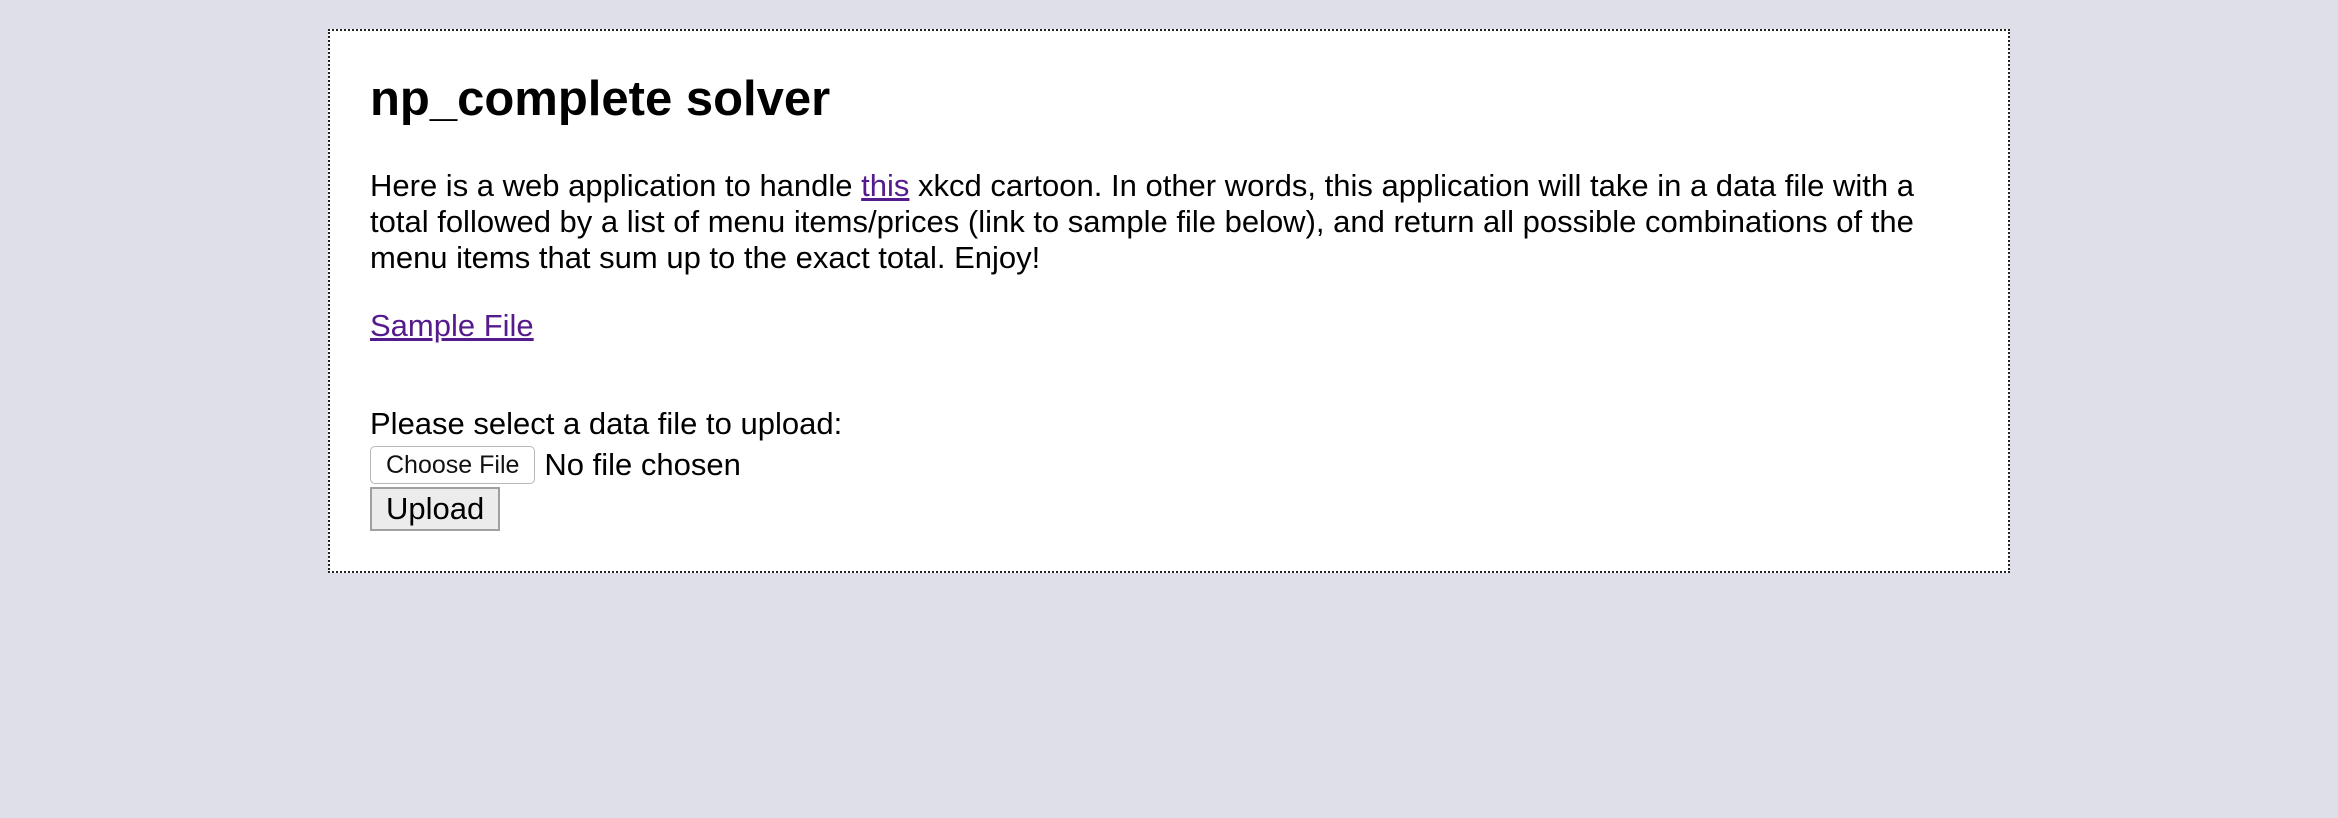 This screenshot has width=2338, height=818. What do you see at coordinates (435, 509) in the screenshot?
I see `upload-button: Upload` at bounding box center [435, 509].